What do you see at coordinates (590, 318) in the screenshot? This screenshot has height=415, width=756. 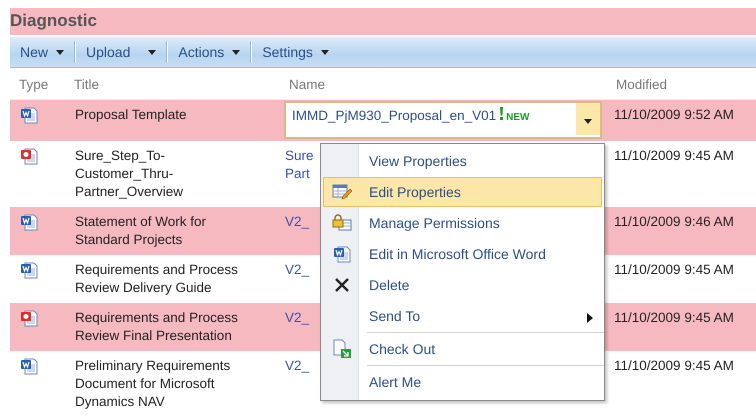 I see `submenu-arrow-icon` at bounding box center [590, 318].